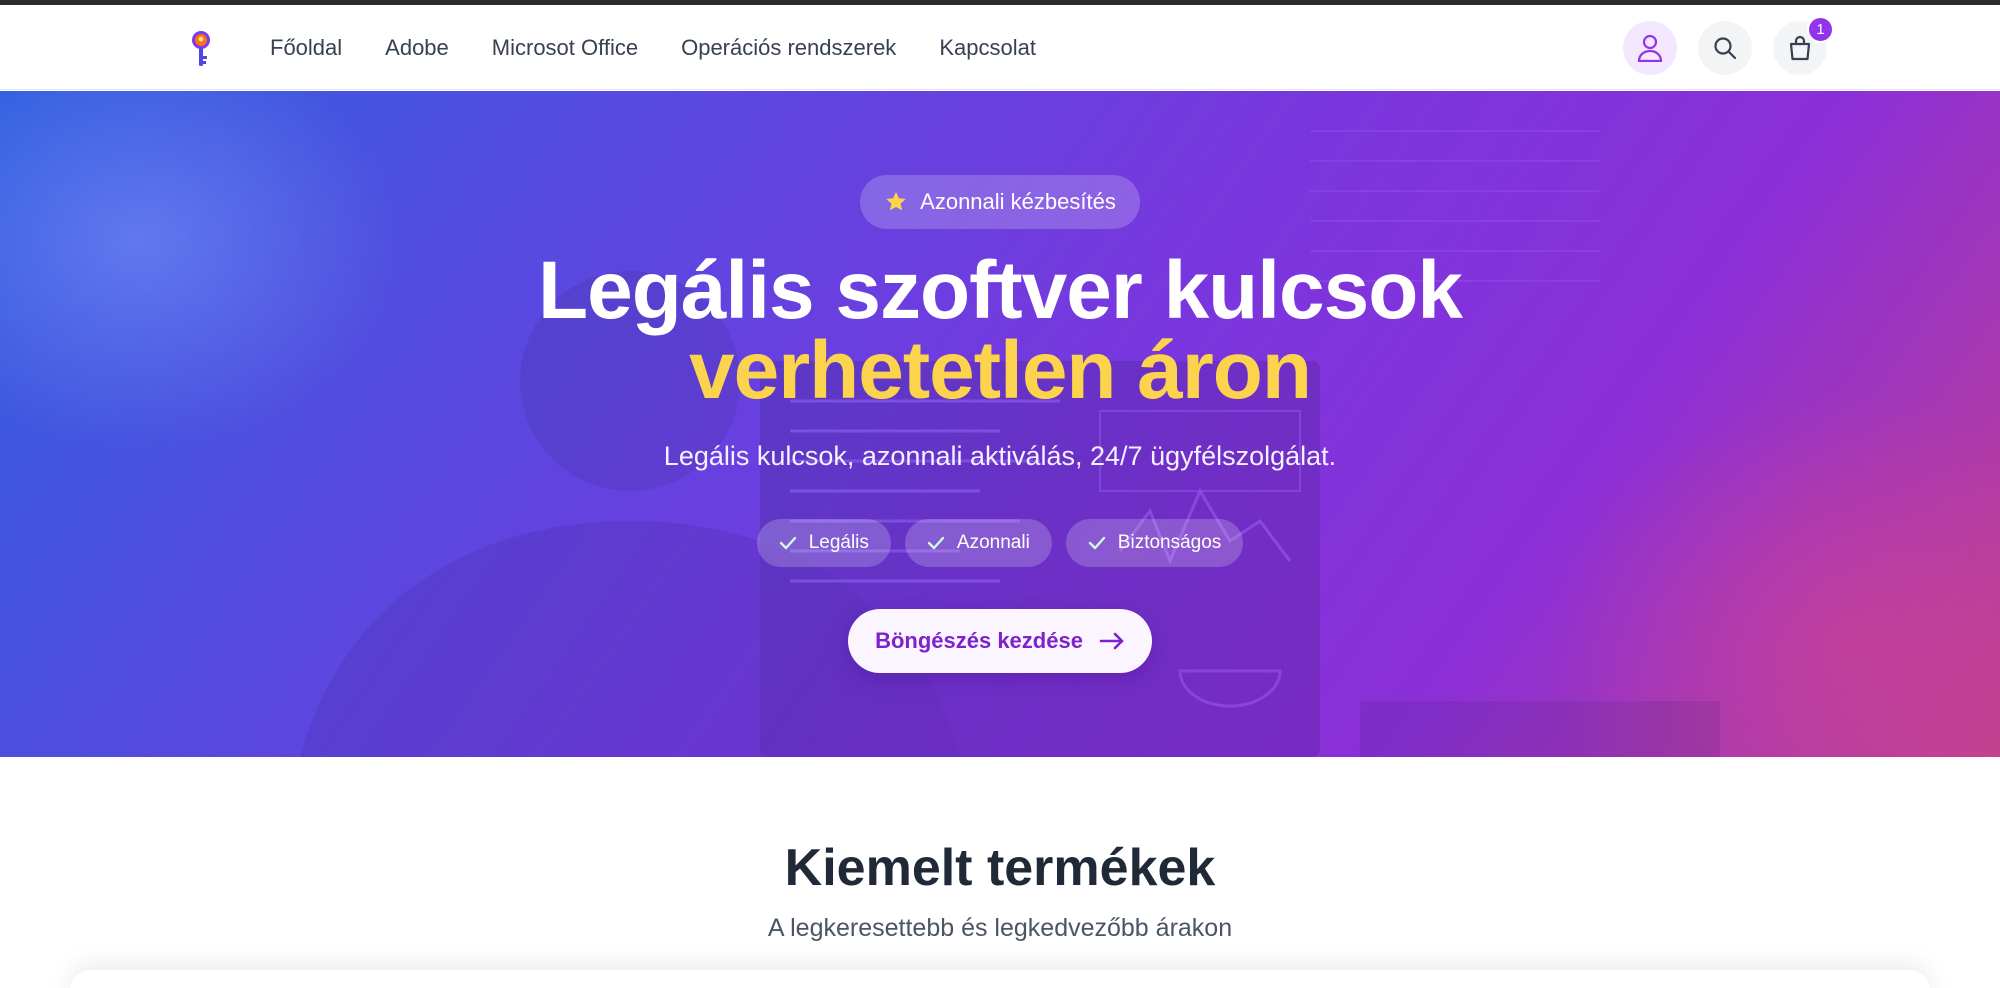 The image size is (2000, 988). I want to click on shopping-bag-icon, so click(1800, 48).